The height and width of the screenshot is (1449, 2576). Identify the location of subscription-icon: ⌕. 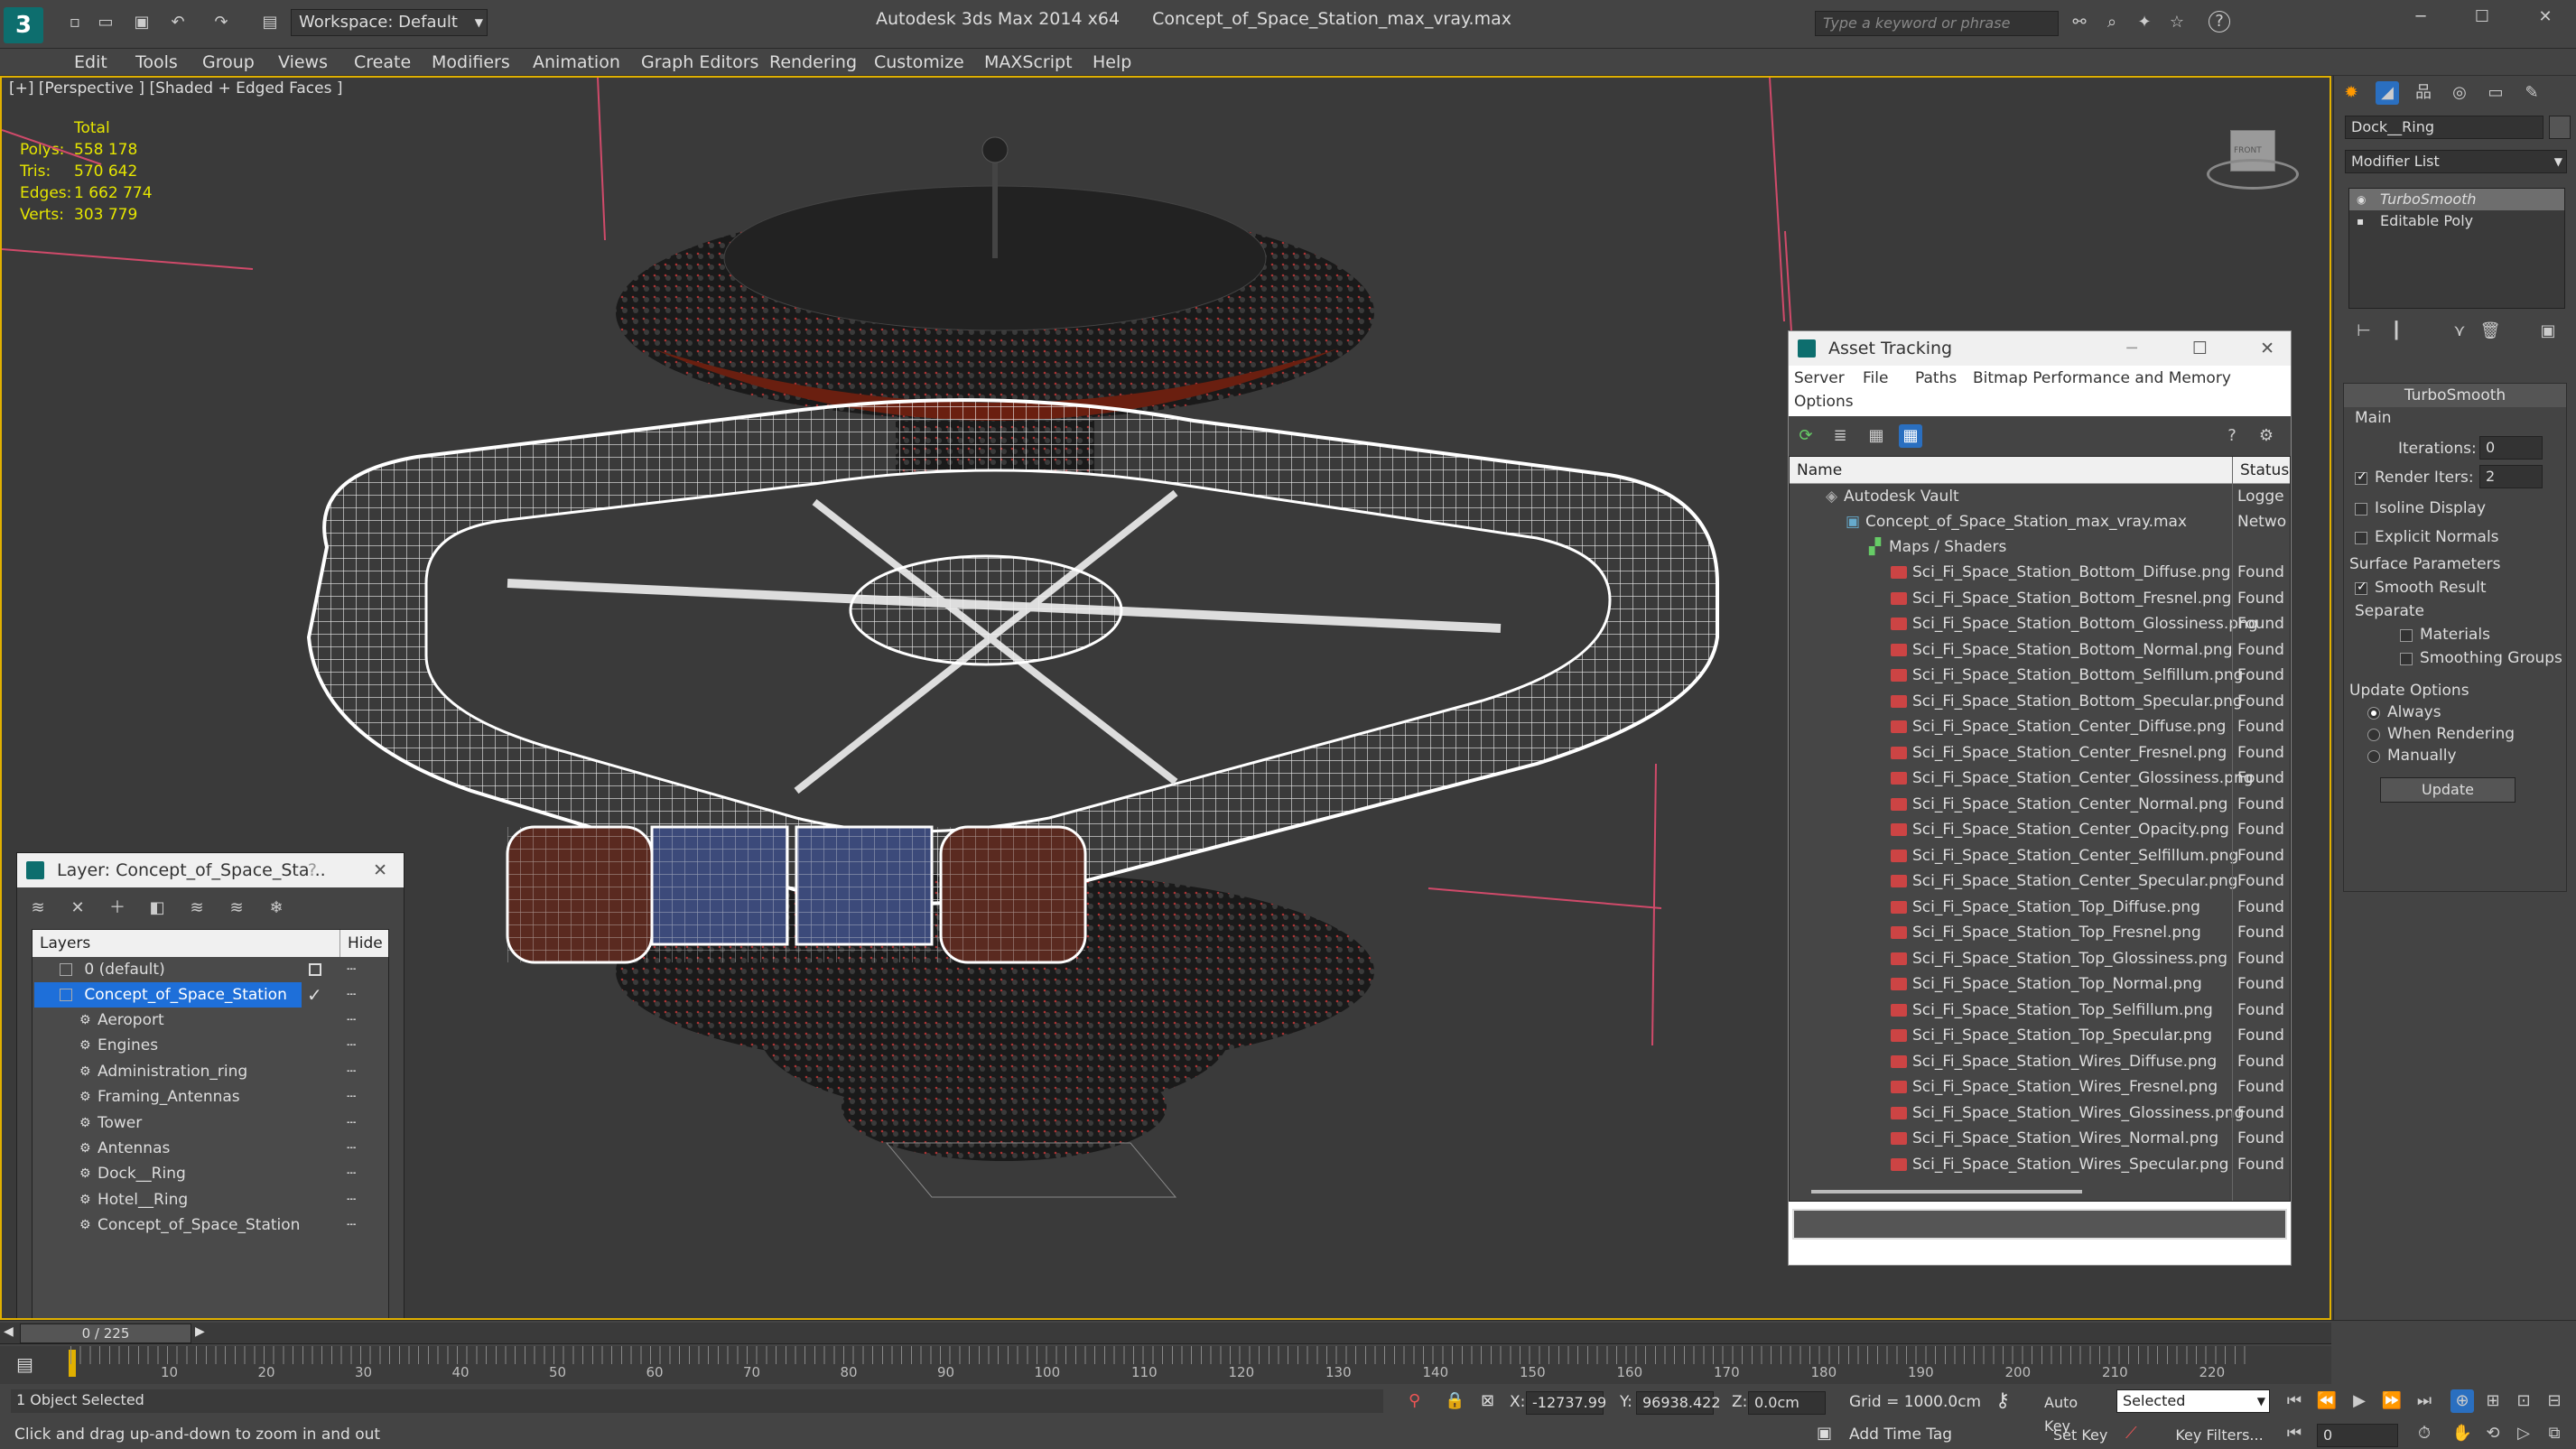
(2112, 22).